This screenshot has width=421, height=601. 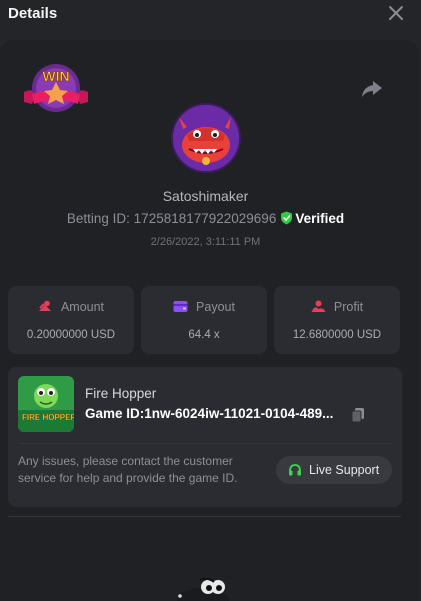 I want to click on avatar, so click(x=206, y=138).